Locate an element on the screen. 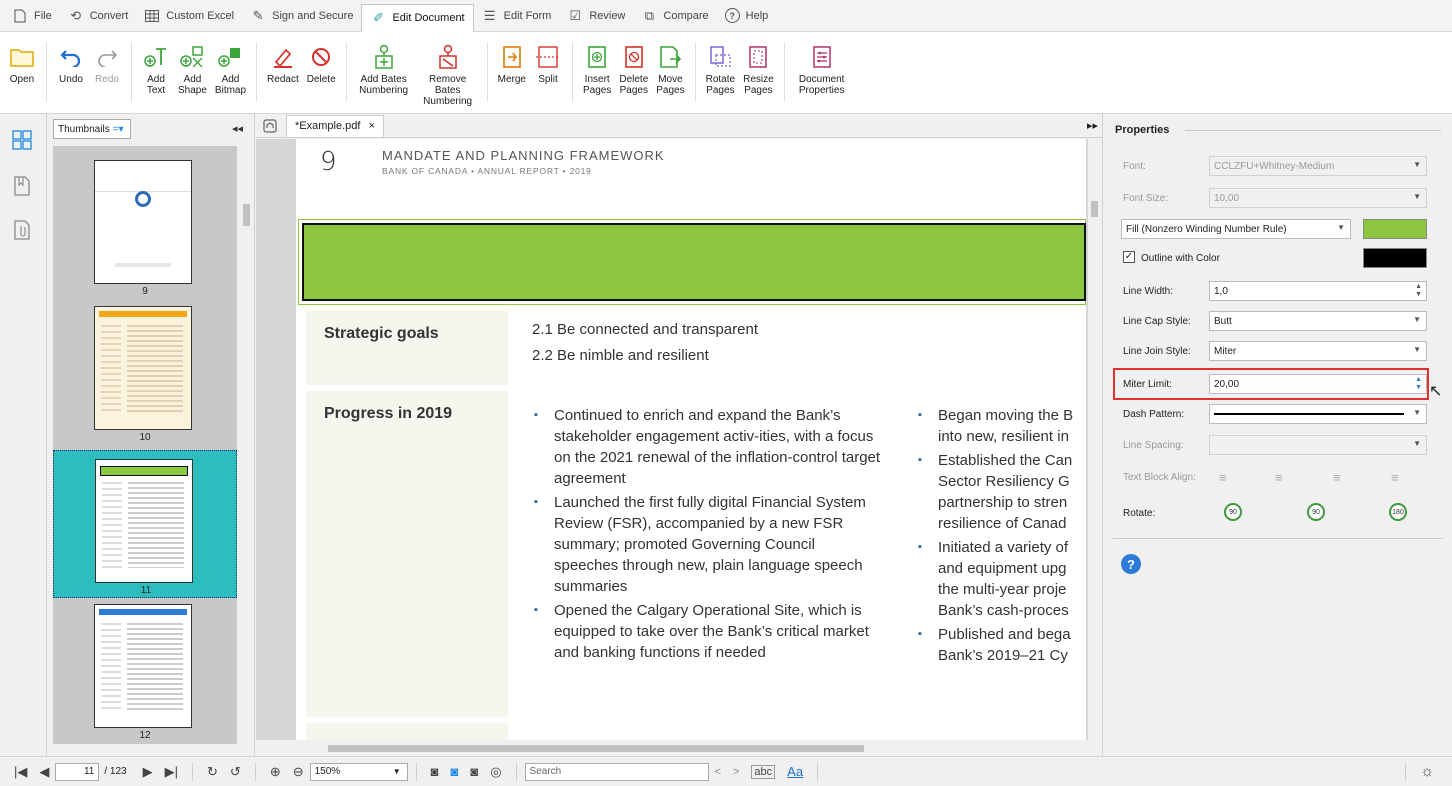 Image resolution: width=1452 pixels, height=786 pixels. home-tab-icon is located at coordinates (270, 126).